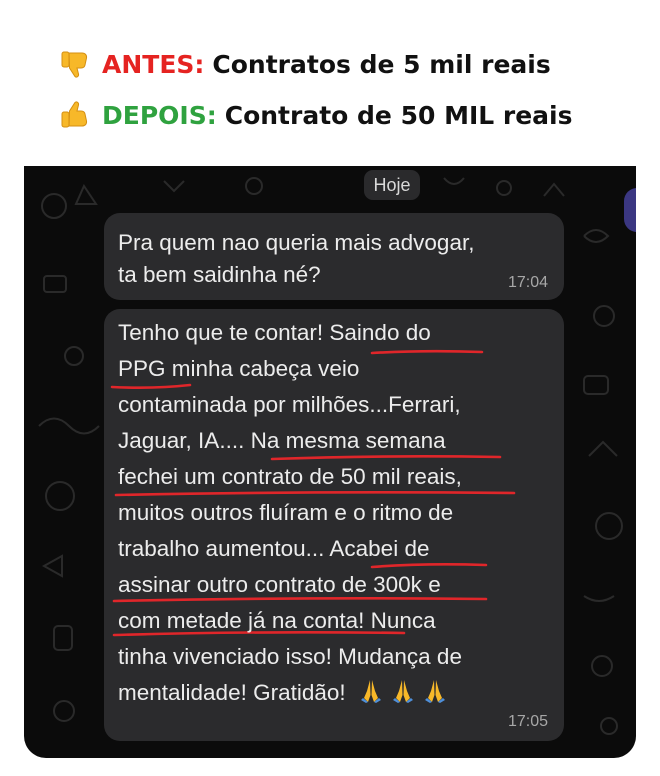 The width and height of the screenshot is (660, 776). Describe the element at coordinates (527, 282) in the screenshot. I see `message-timestamp: 17:04` at that location.